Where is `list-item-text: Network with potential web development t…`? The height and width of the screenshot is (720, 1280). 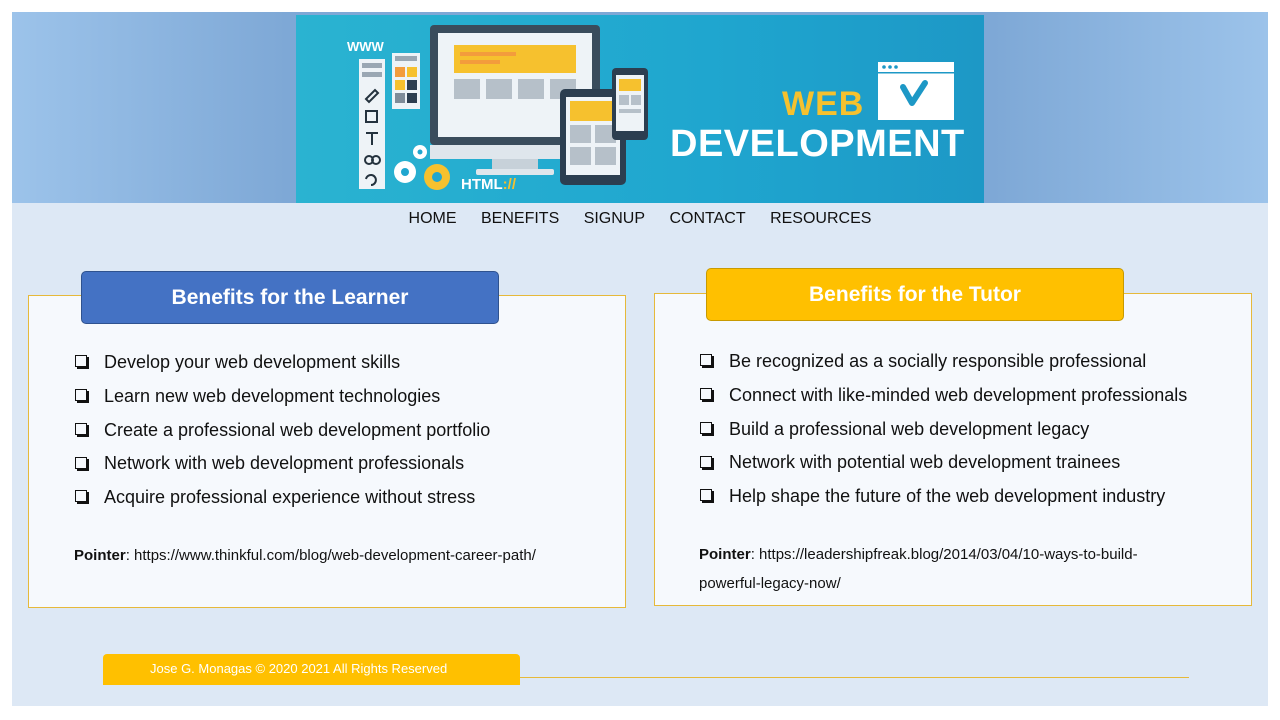
list-item-text: Network with potential web development t… is located at coordinates (925, 462).